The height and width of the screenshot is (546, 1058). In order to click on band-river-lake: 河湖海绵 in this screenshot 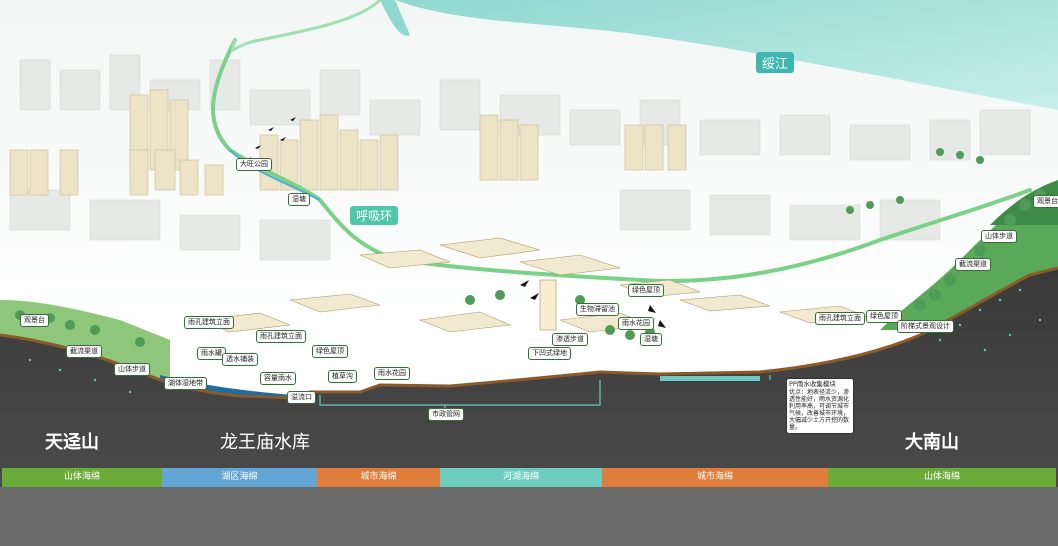, I will do `click(521, 477)`.